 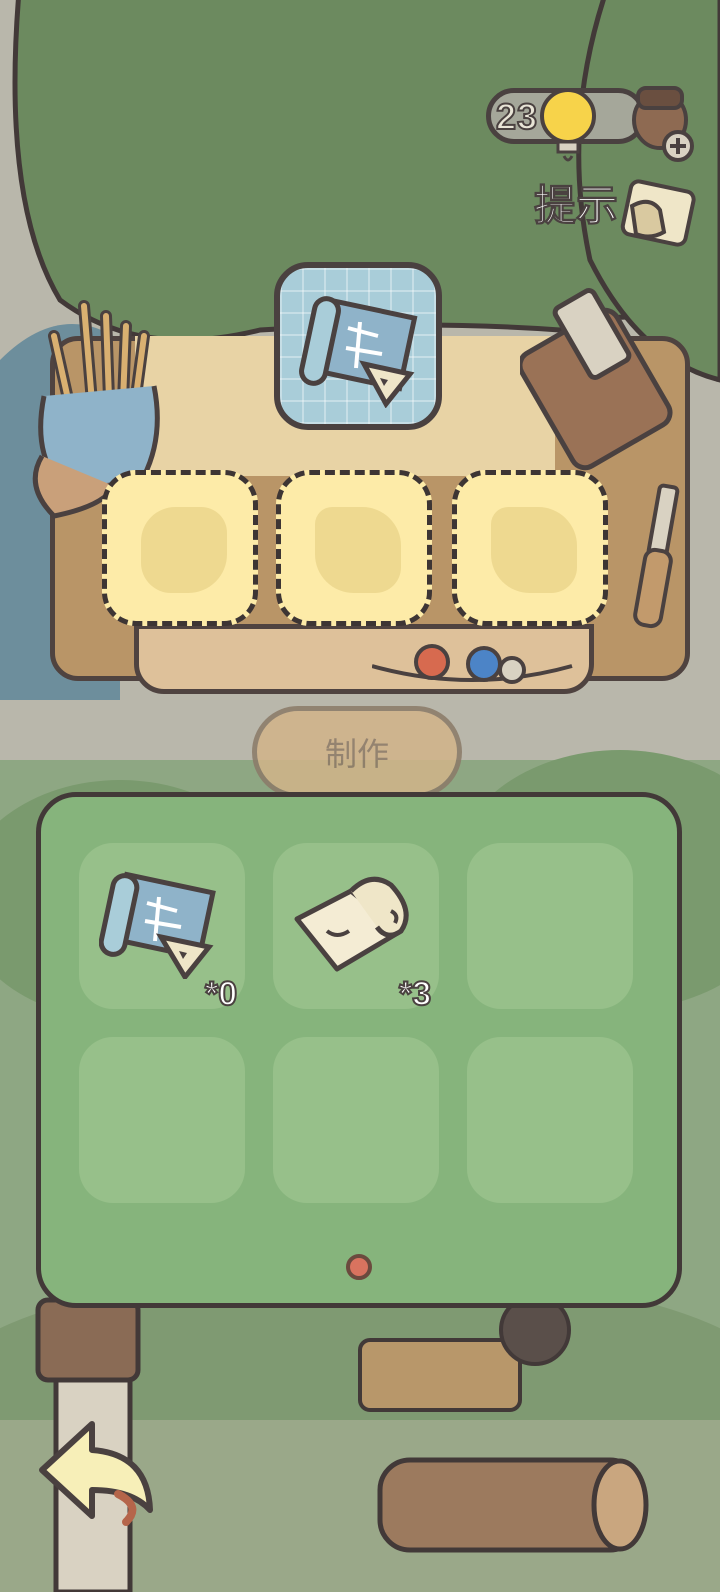 I want to click on page-indicator-dot, so click(x=359, y=1267).